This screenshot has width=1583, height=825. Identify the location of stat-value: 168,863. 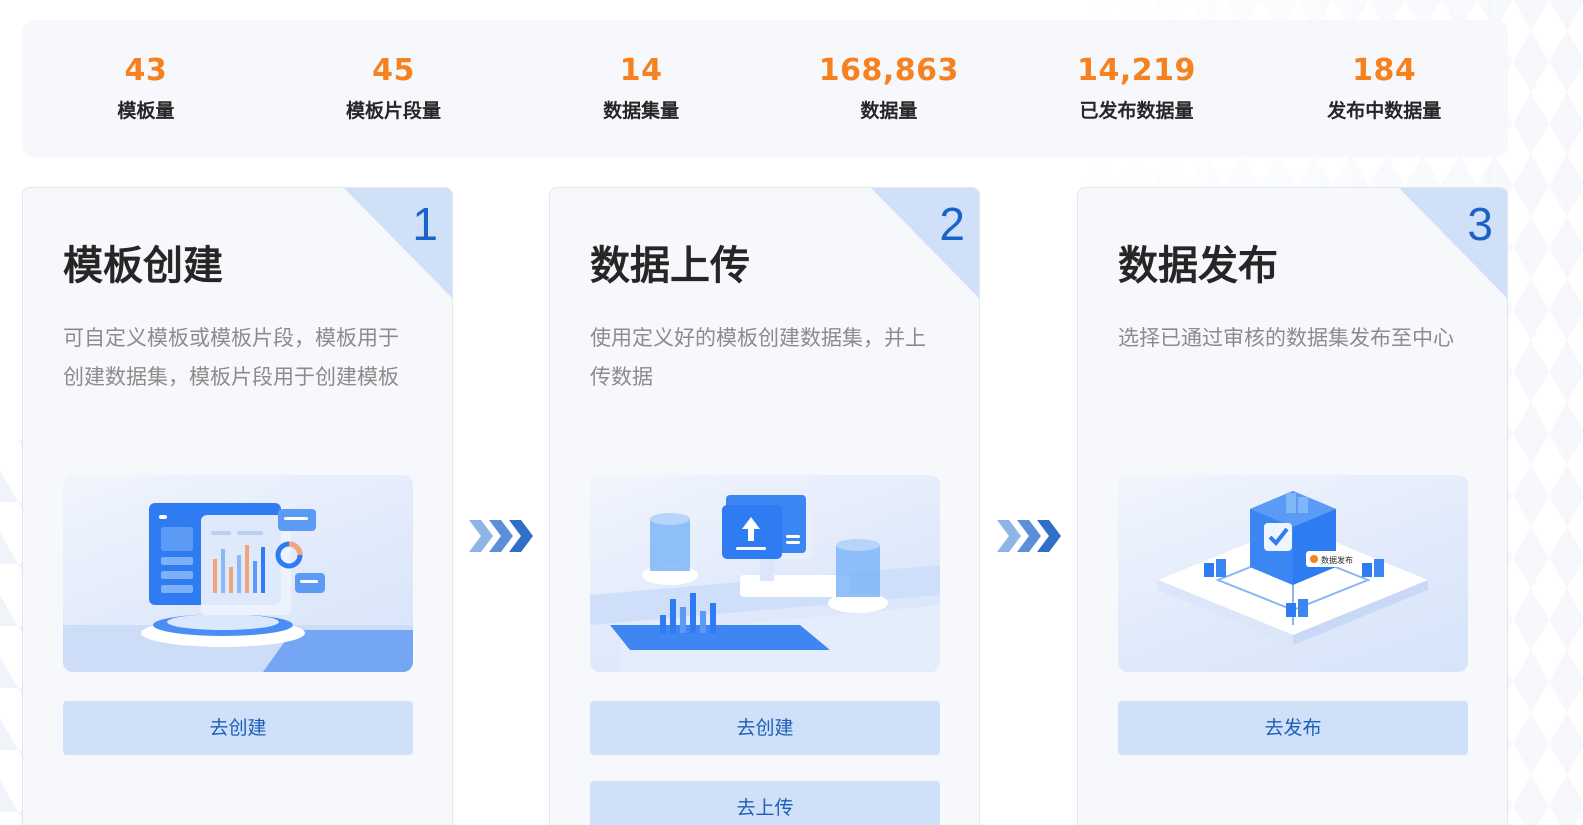
(888, 70).